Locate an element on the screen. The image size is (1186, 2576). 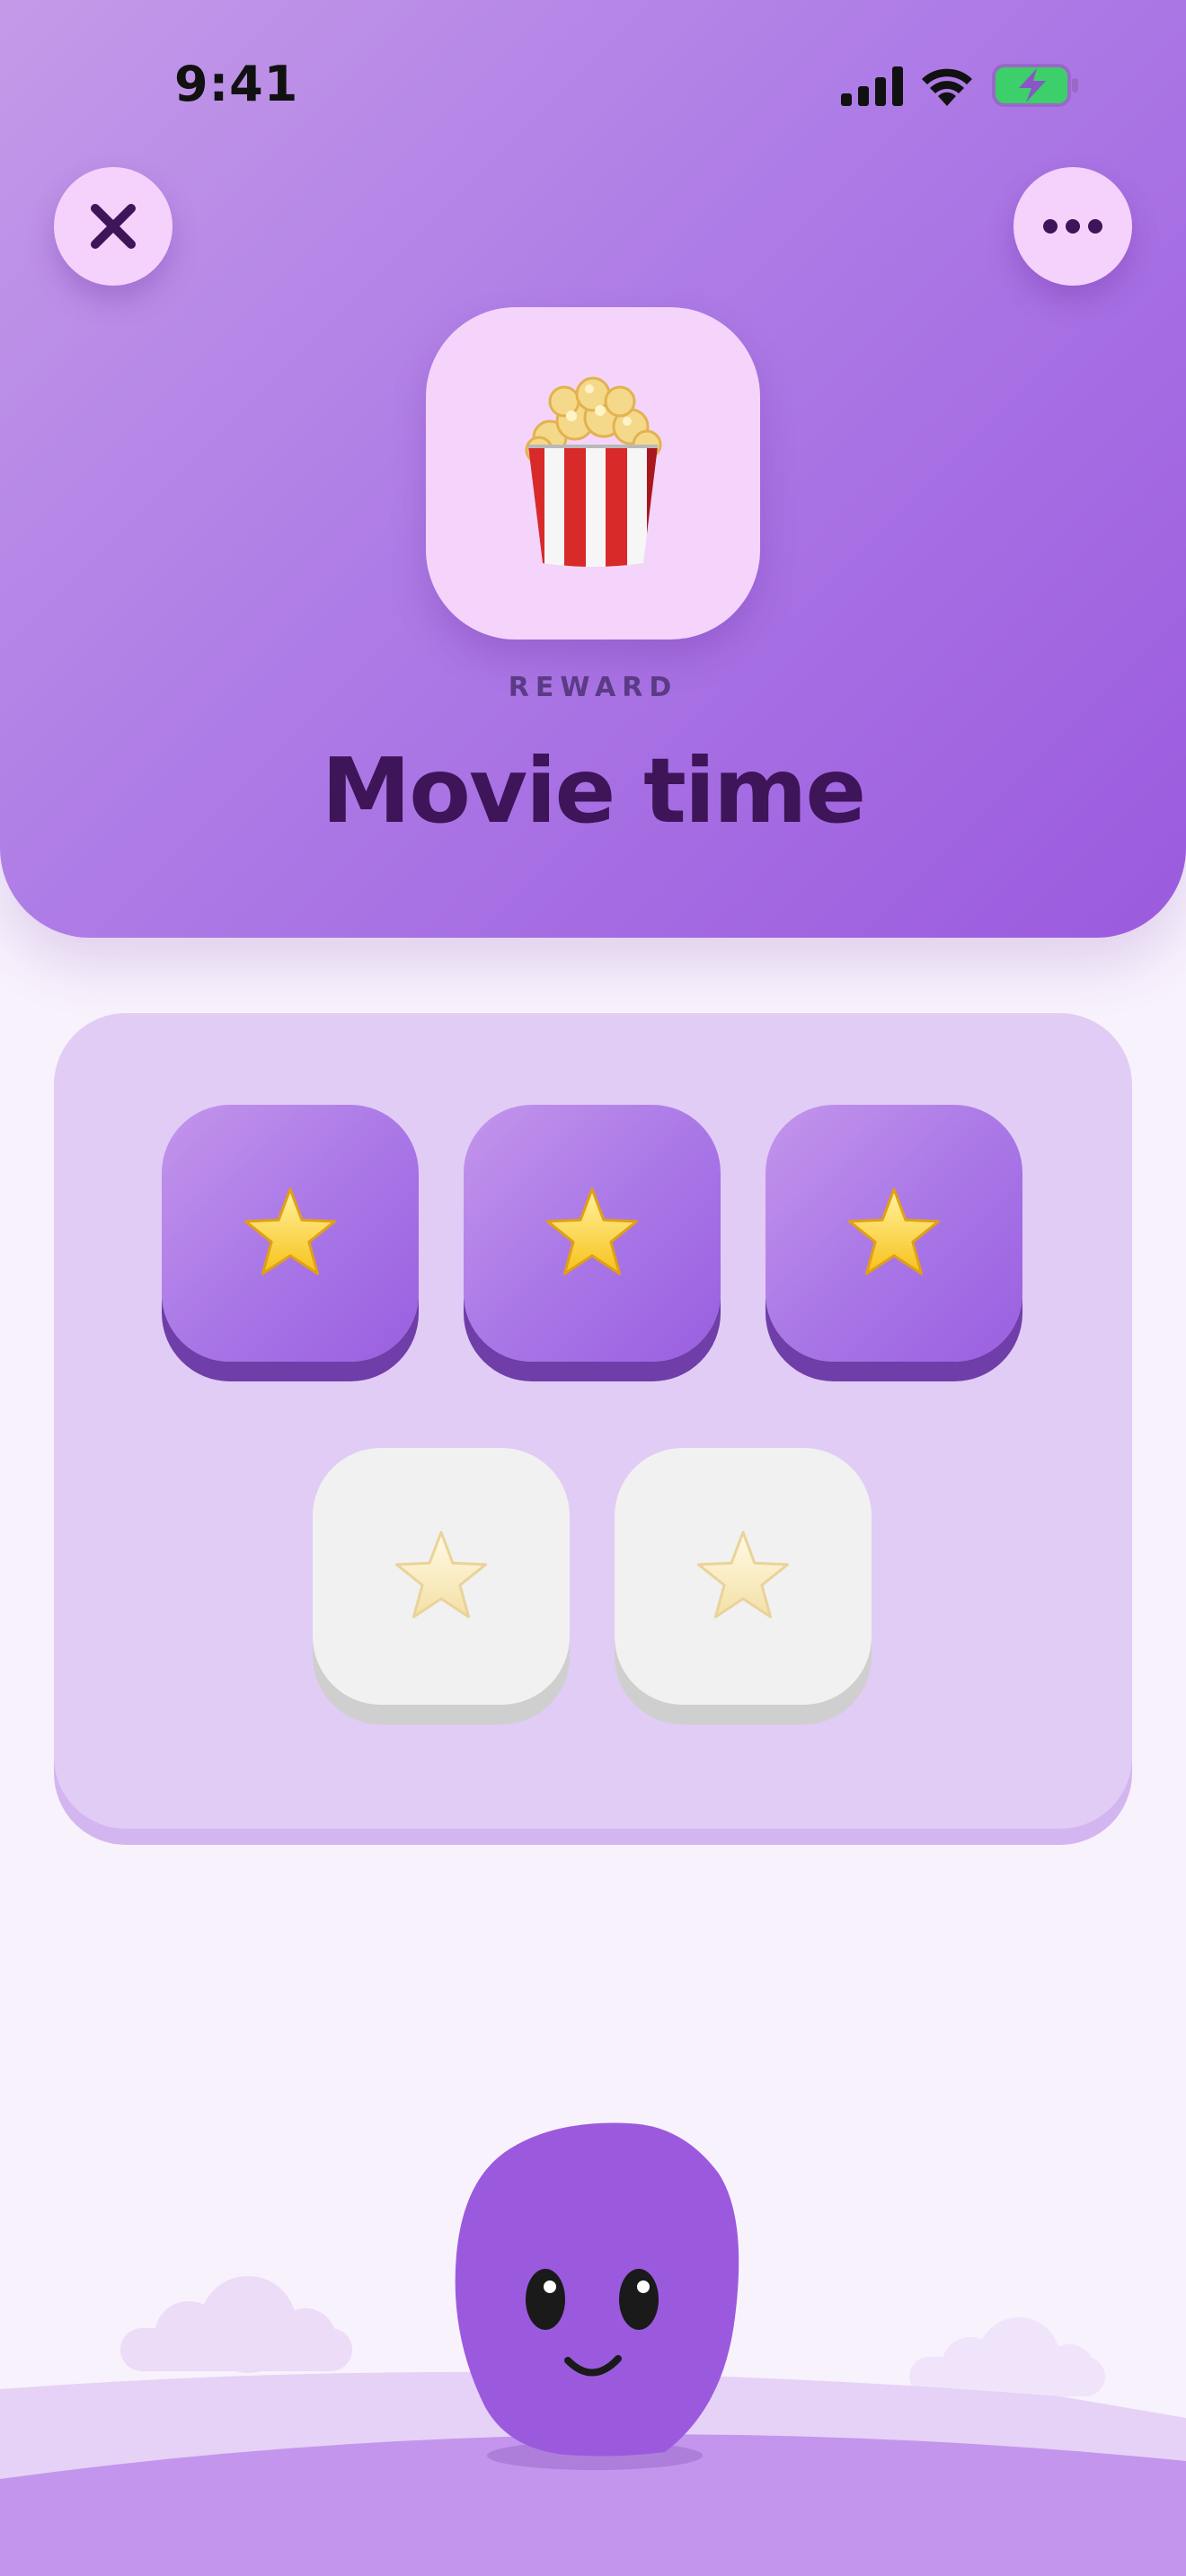
more-options-button is located at coordinates (1072, 226).